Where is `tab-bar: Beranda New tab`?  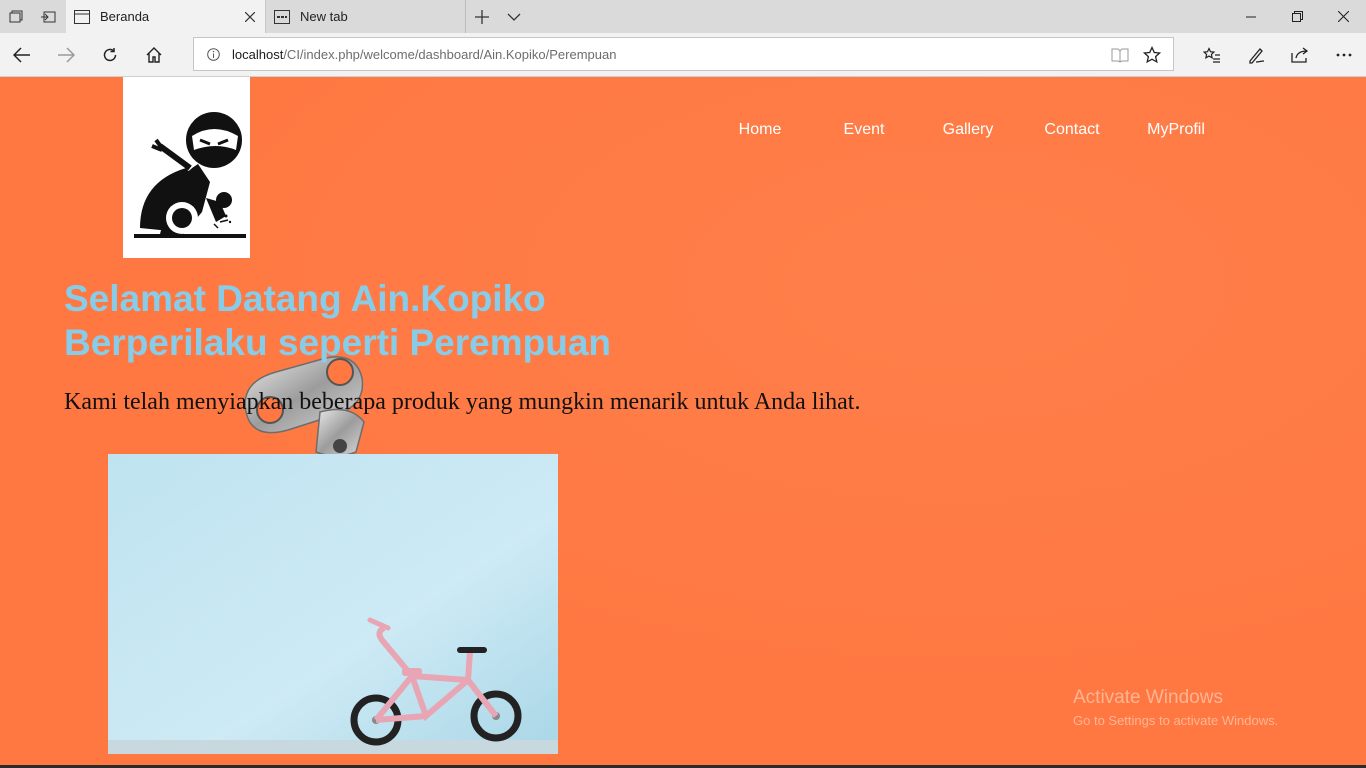
tab-bar: Beranda New tab is located at coordinates (683, 16).